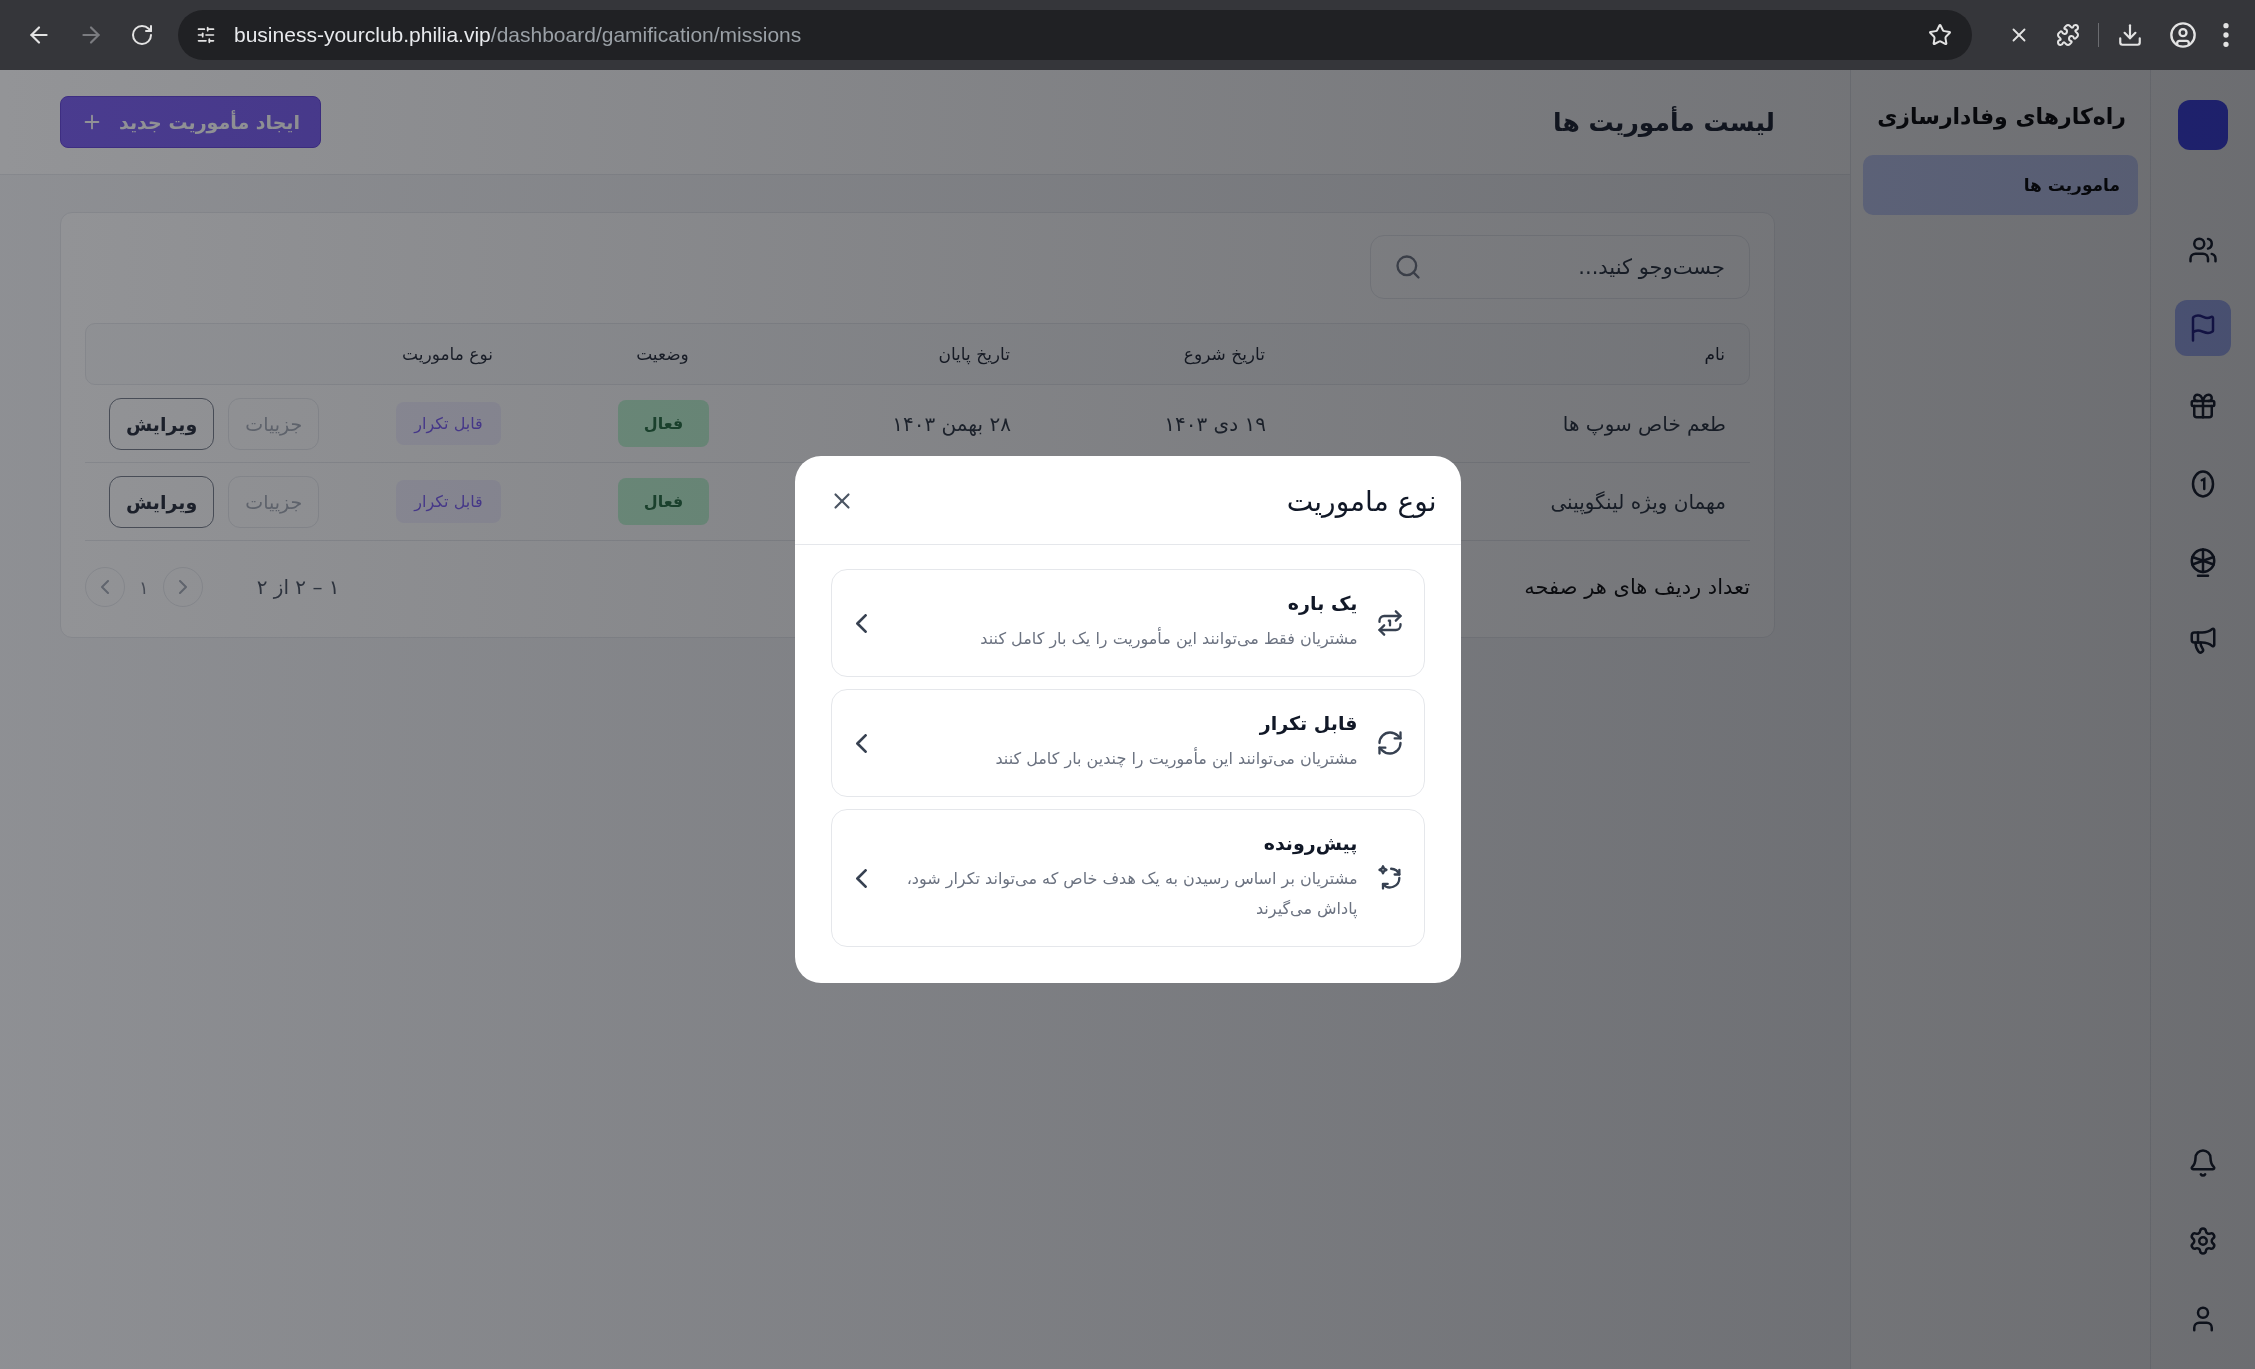  I want to click on sliders-icon, so click(206, 35).